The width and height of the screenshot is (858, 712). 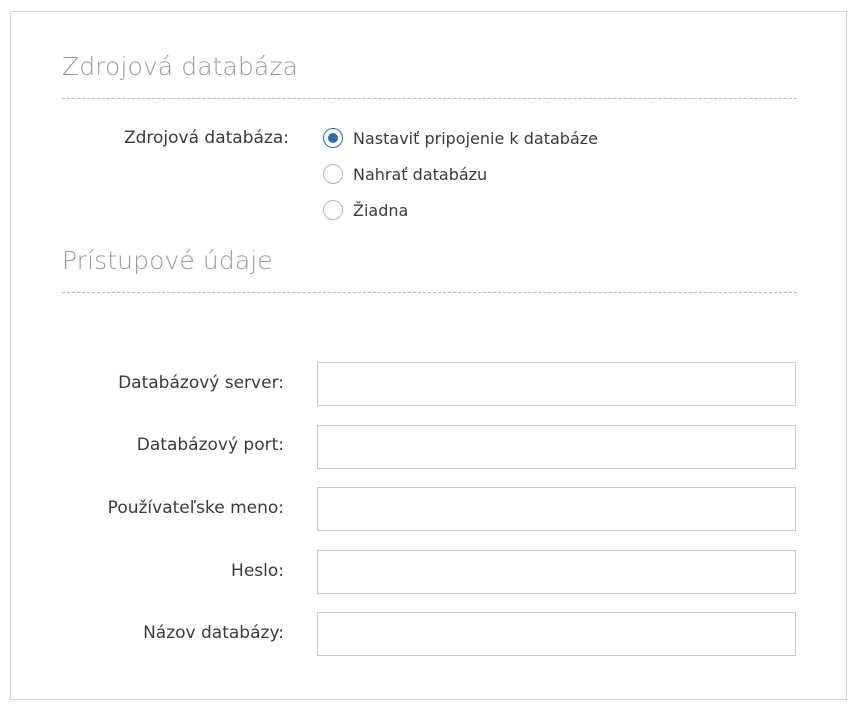 I want to click on radio-set-connection: Nastaviť pripojenie k databáze, so click(x=460, y=138).